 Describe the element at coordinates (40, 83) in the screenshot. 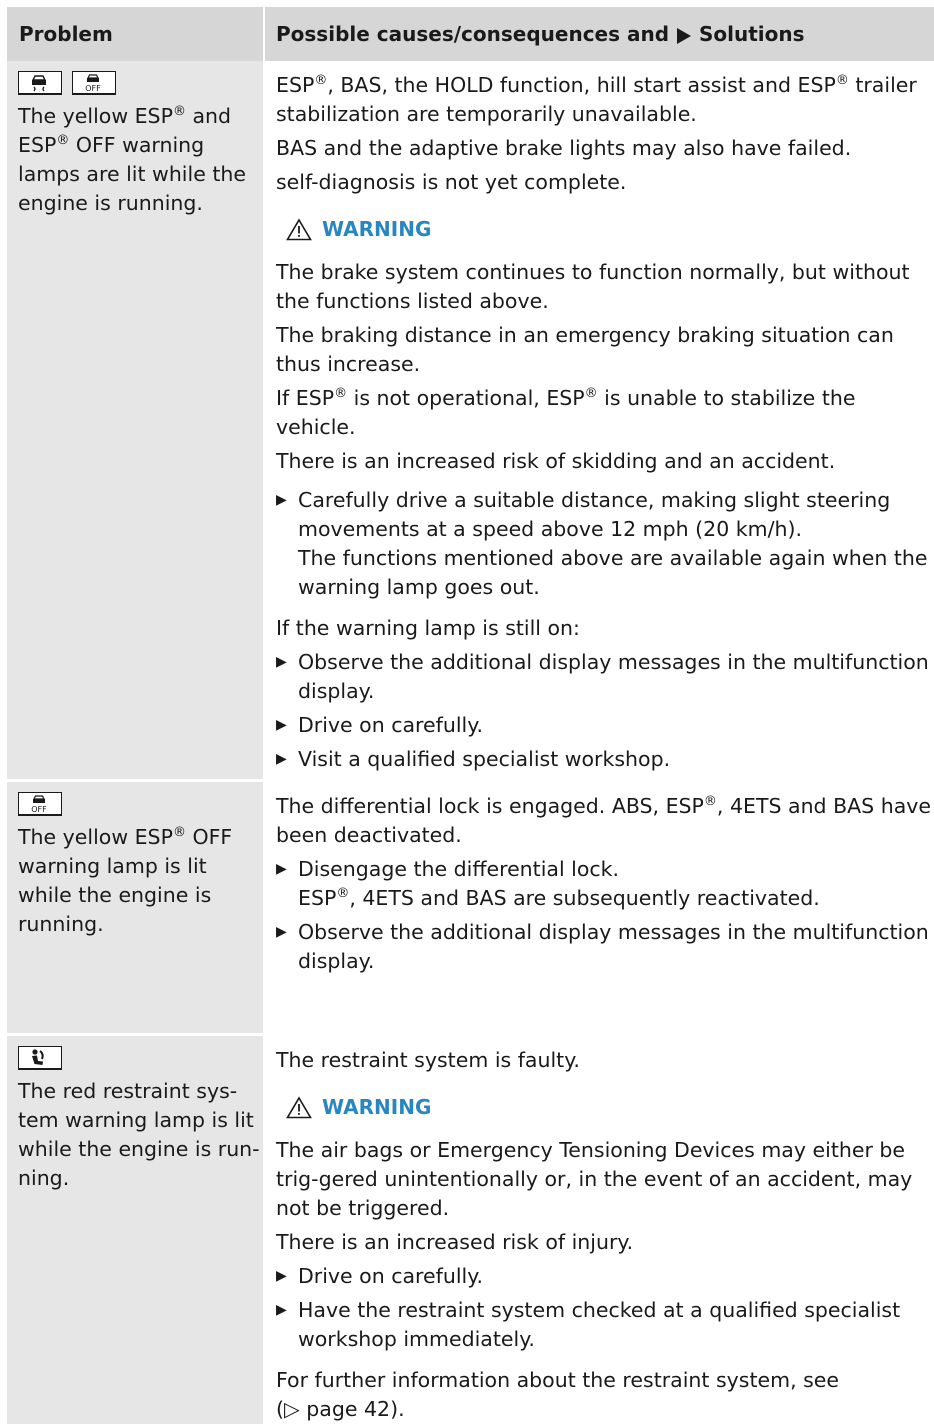

I see `esp-warning-lamp-icon` at that location.